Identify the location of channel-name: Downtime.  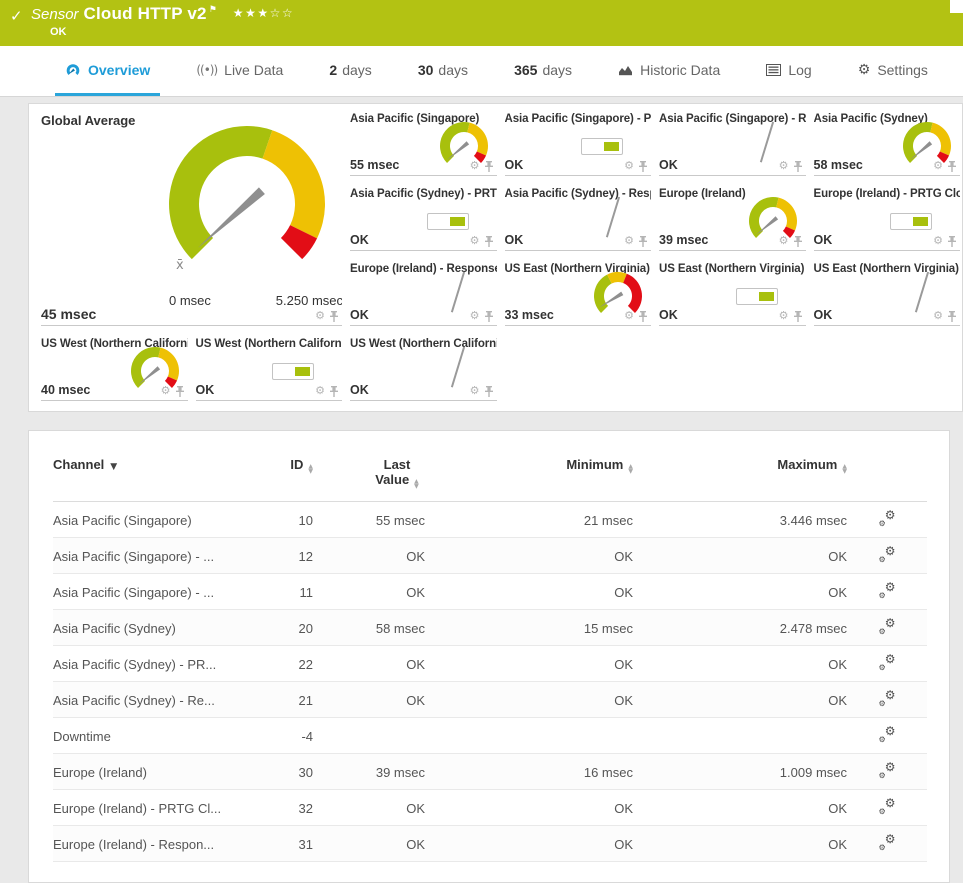
(153, 735).